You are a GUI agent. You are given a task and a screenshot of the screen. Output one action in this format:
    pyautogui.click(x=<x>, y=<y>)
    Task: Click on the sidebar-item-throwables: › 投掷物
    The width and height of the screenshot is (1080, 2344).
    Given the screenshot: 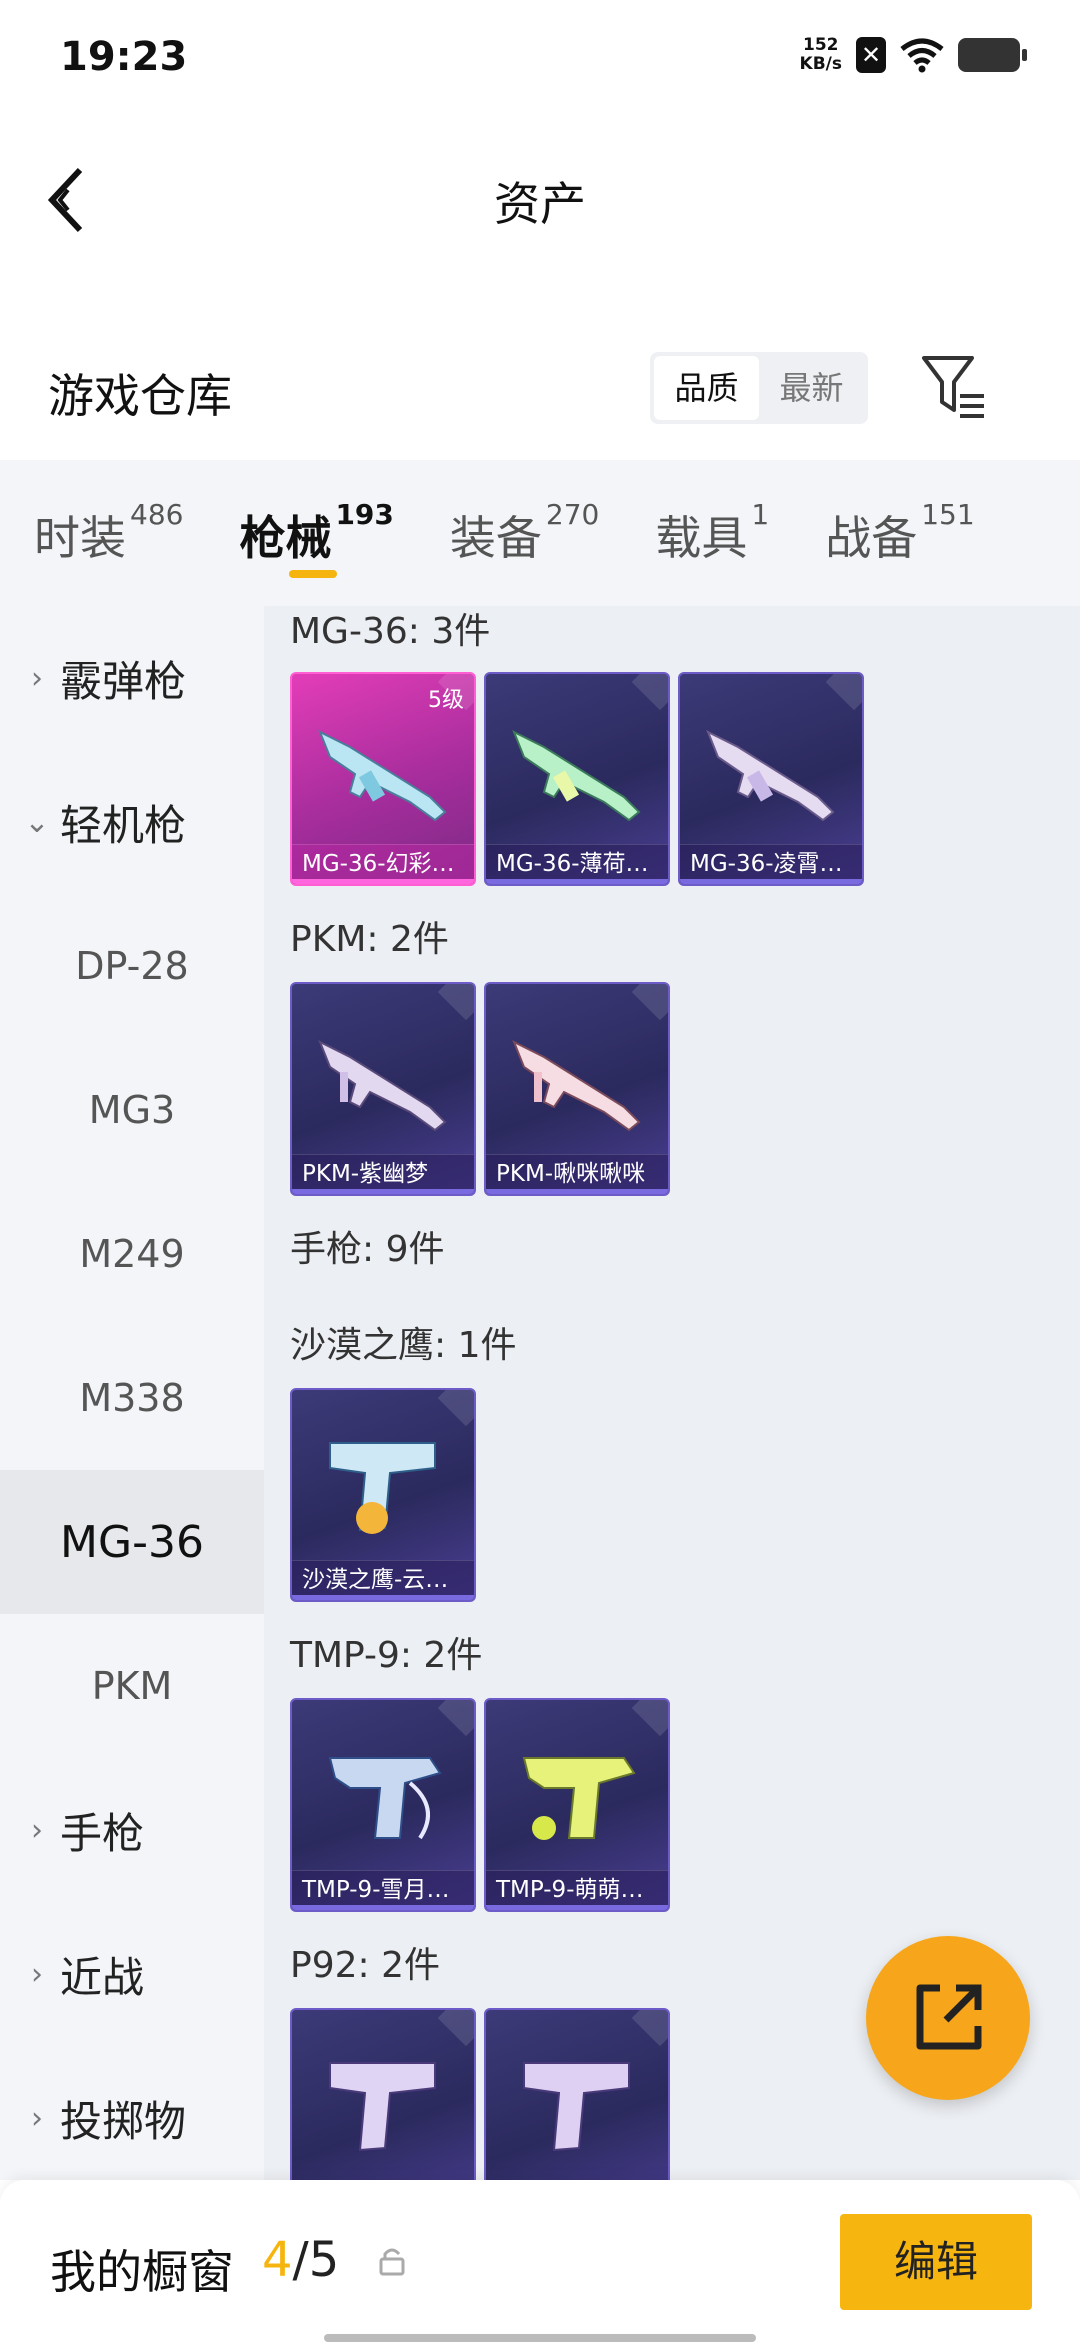 What is the action you would take?
    pyautogui.click(x=132, y=2118)
    